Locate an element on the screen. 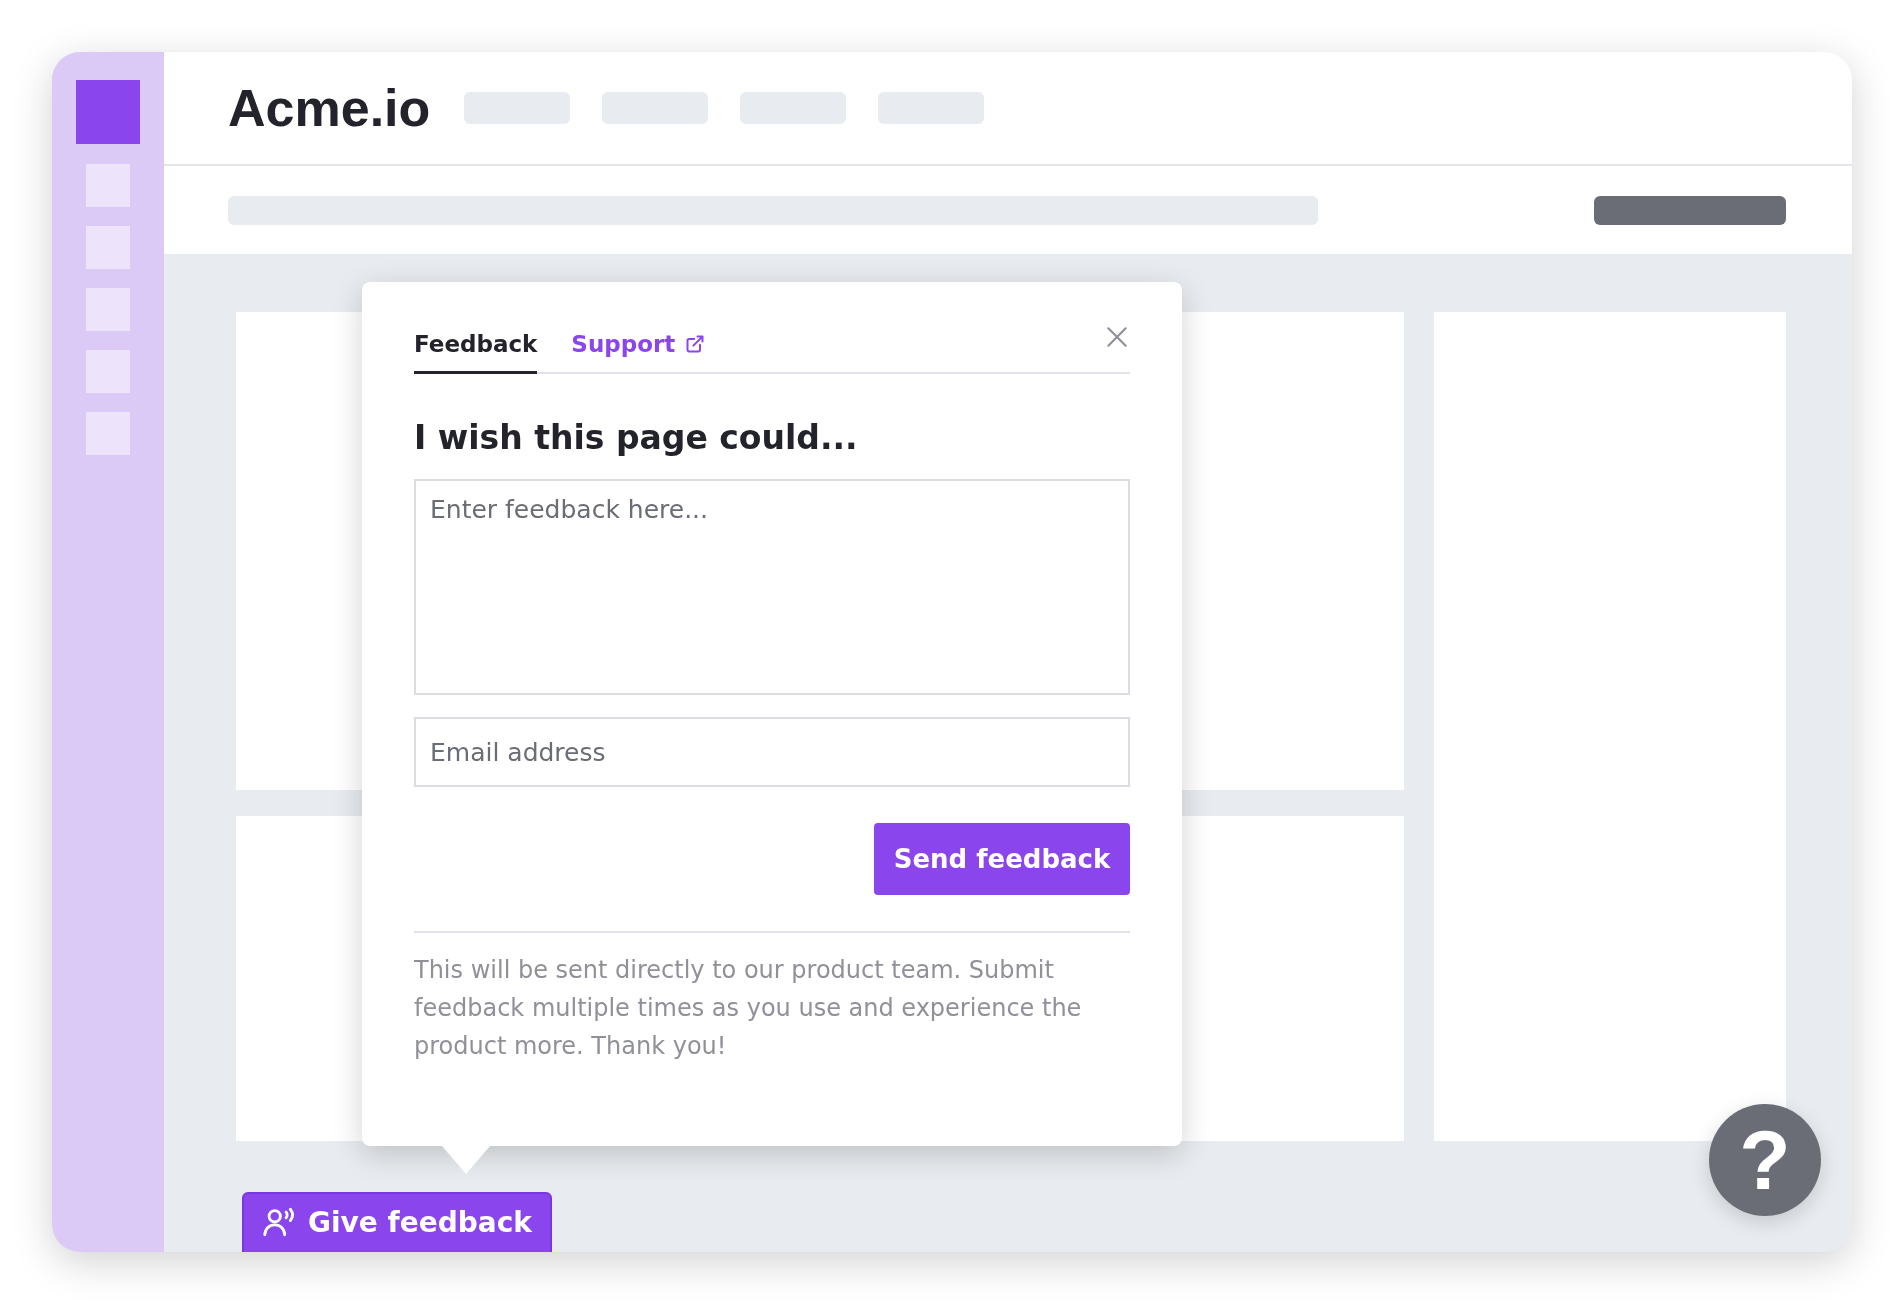 The image size is (1904, 1304). help-button: ? is located at coordinates (1765, 1160).